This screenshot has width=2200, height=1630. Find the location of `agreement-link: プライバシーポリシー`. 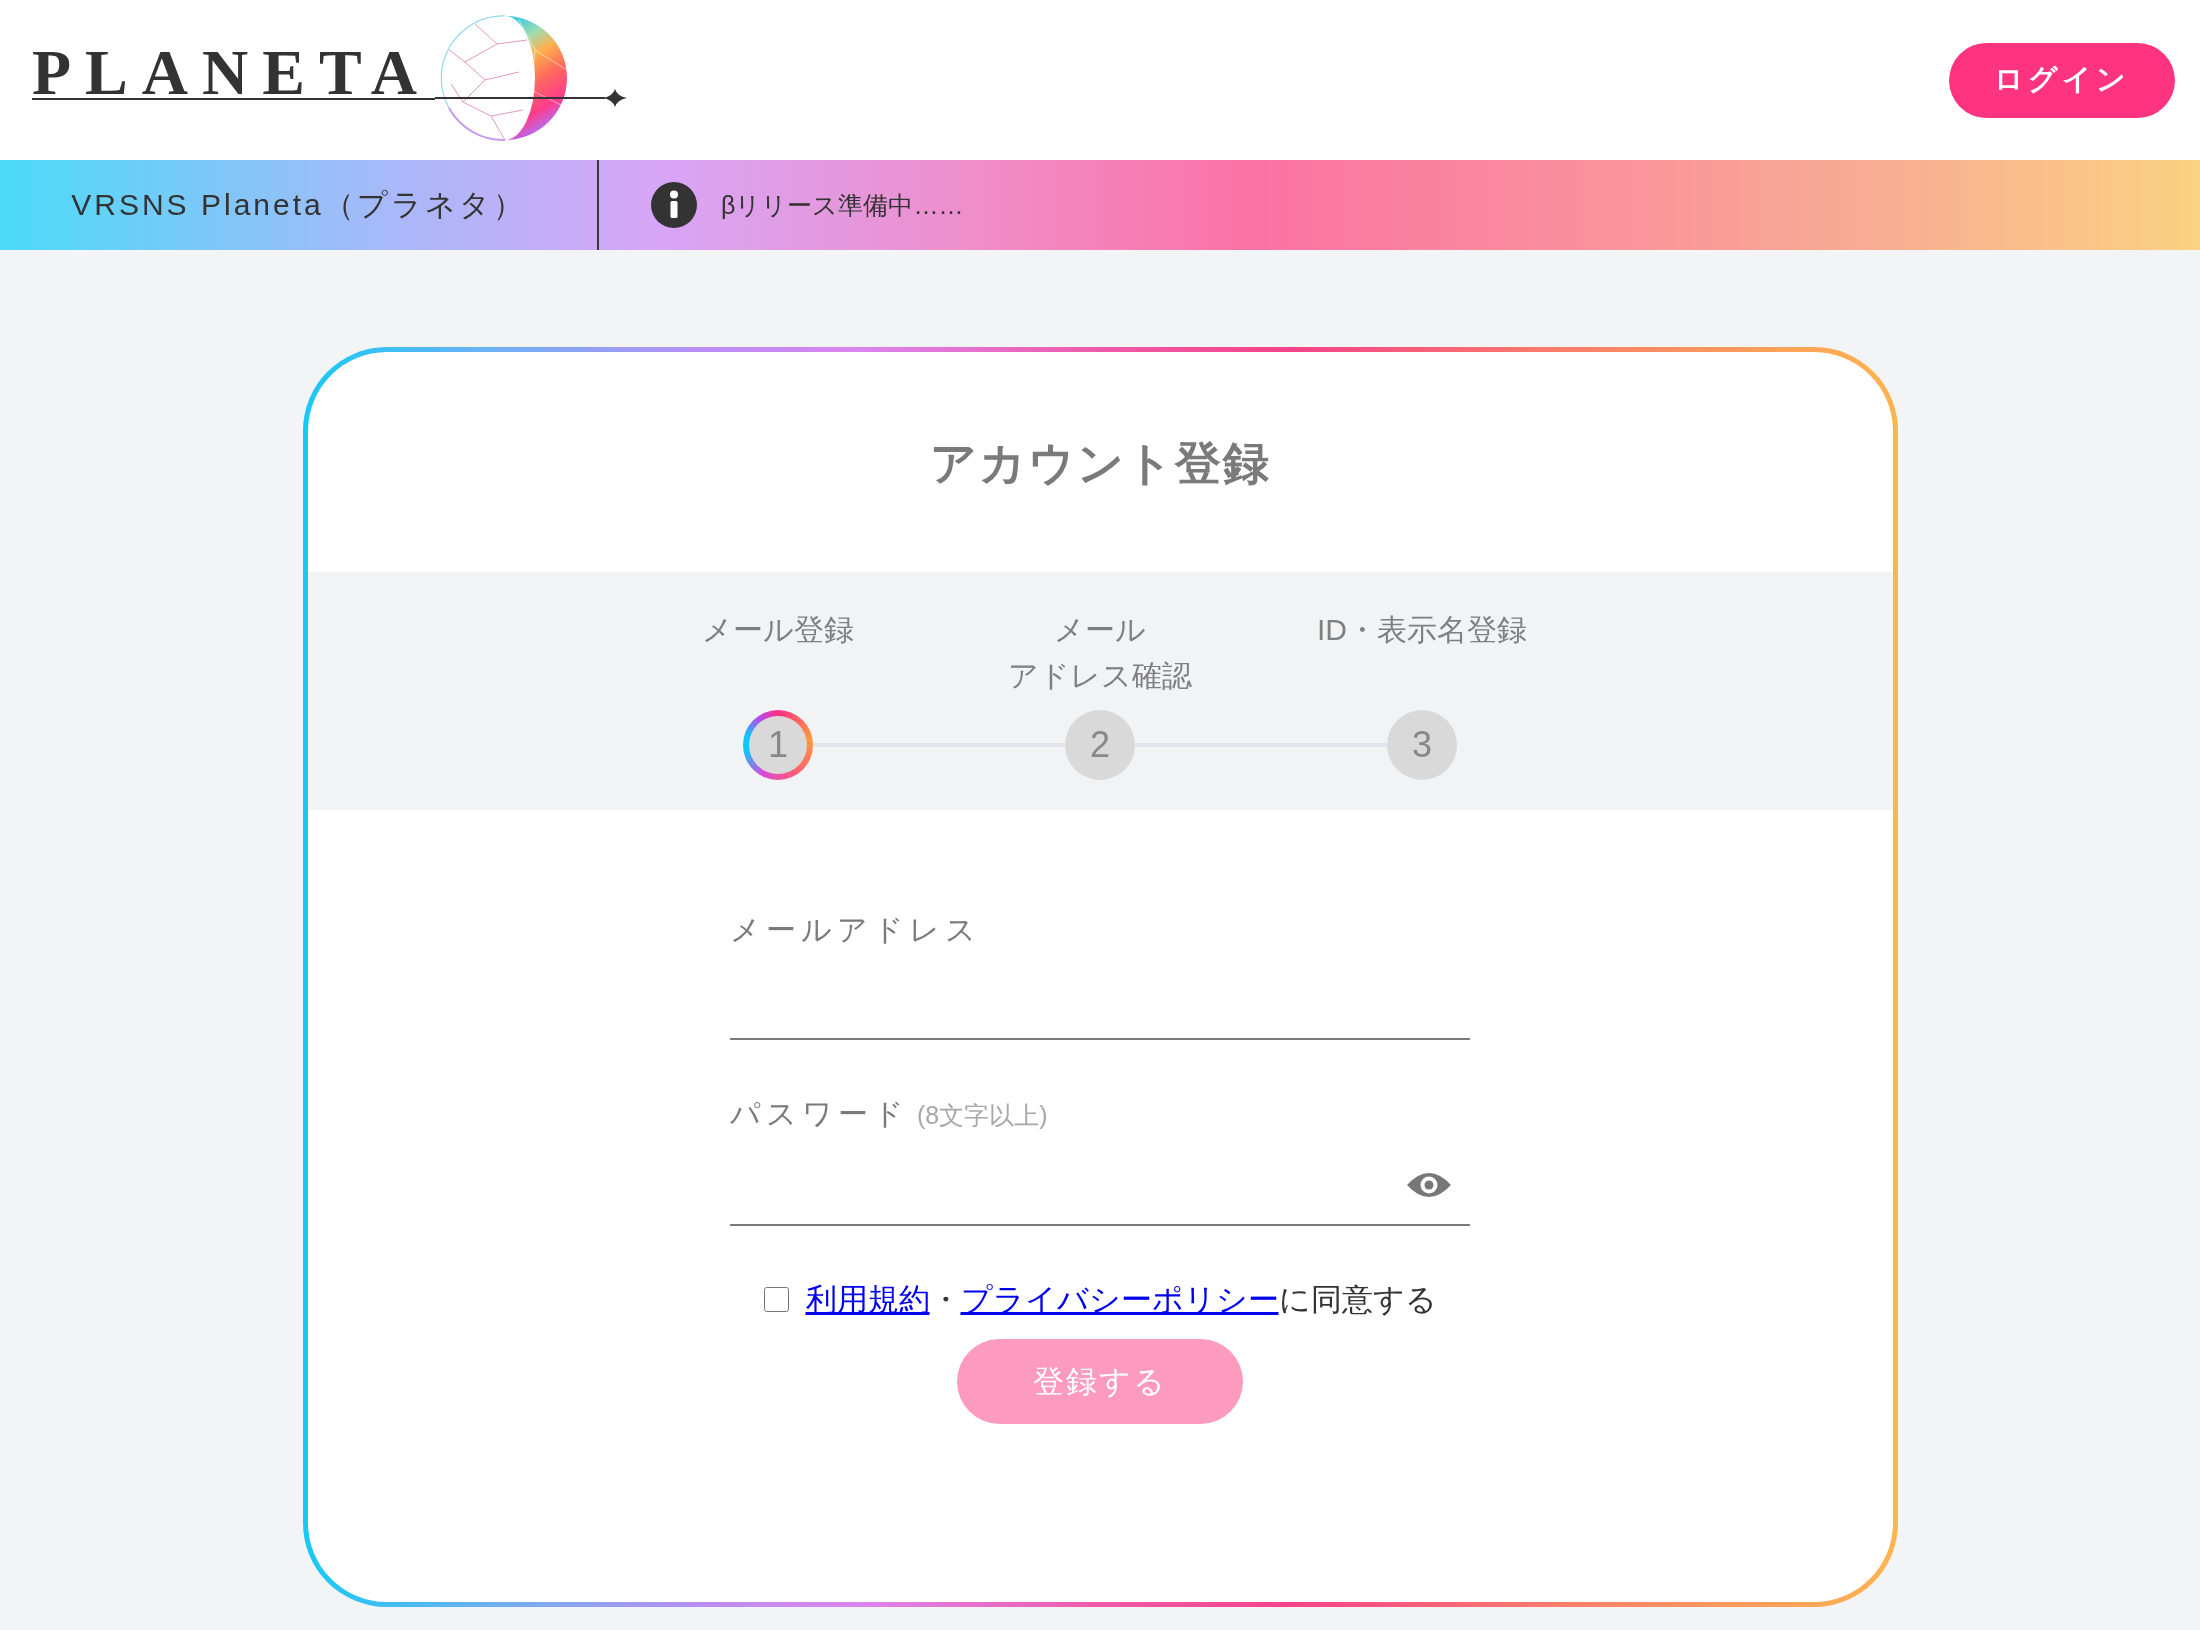

agreement-link: プライバシーポリシー is located at coordinates (1119, 1299).